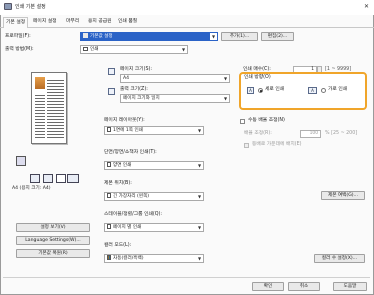 The width and height of the screenshot is (374, 295). Describe the element at coordinates (19, 49) in the screenshot. I see `output-method-label: 출력 방법(M):` at that location.